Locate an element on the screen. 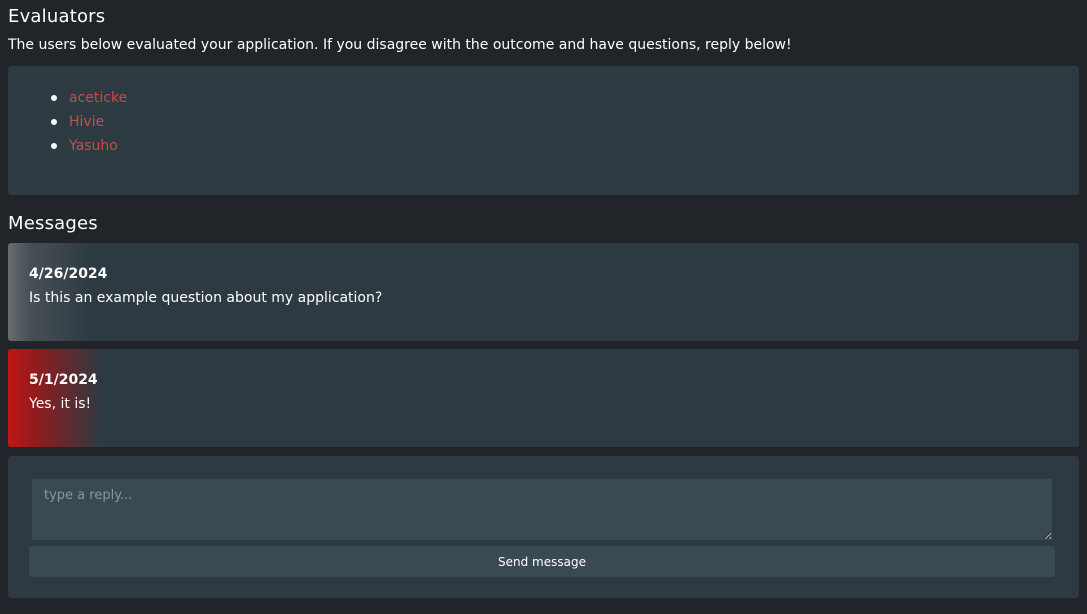 This screenshot has height=614, width=1087. evaluator-link-hivie: Hivie is located at coordinates (86, 122).